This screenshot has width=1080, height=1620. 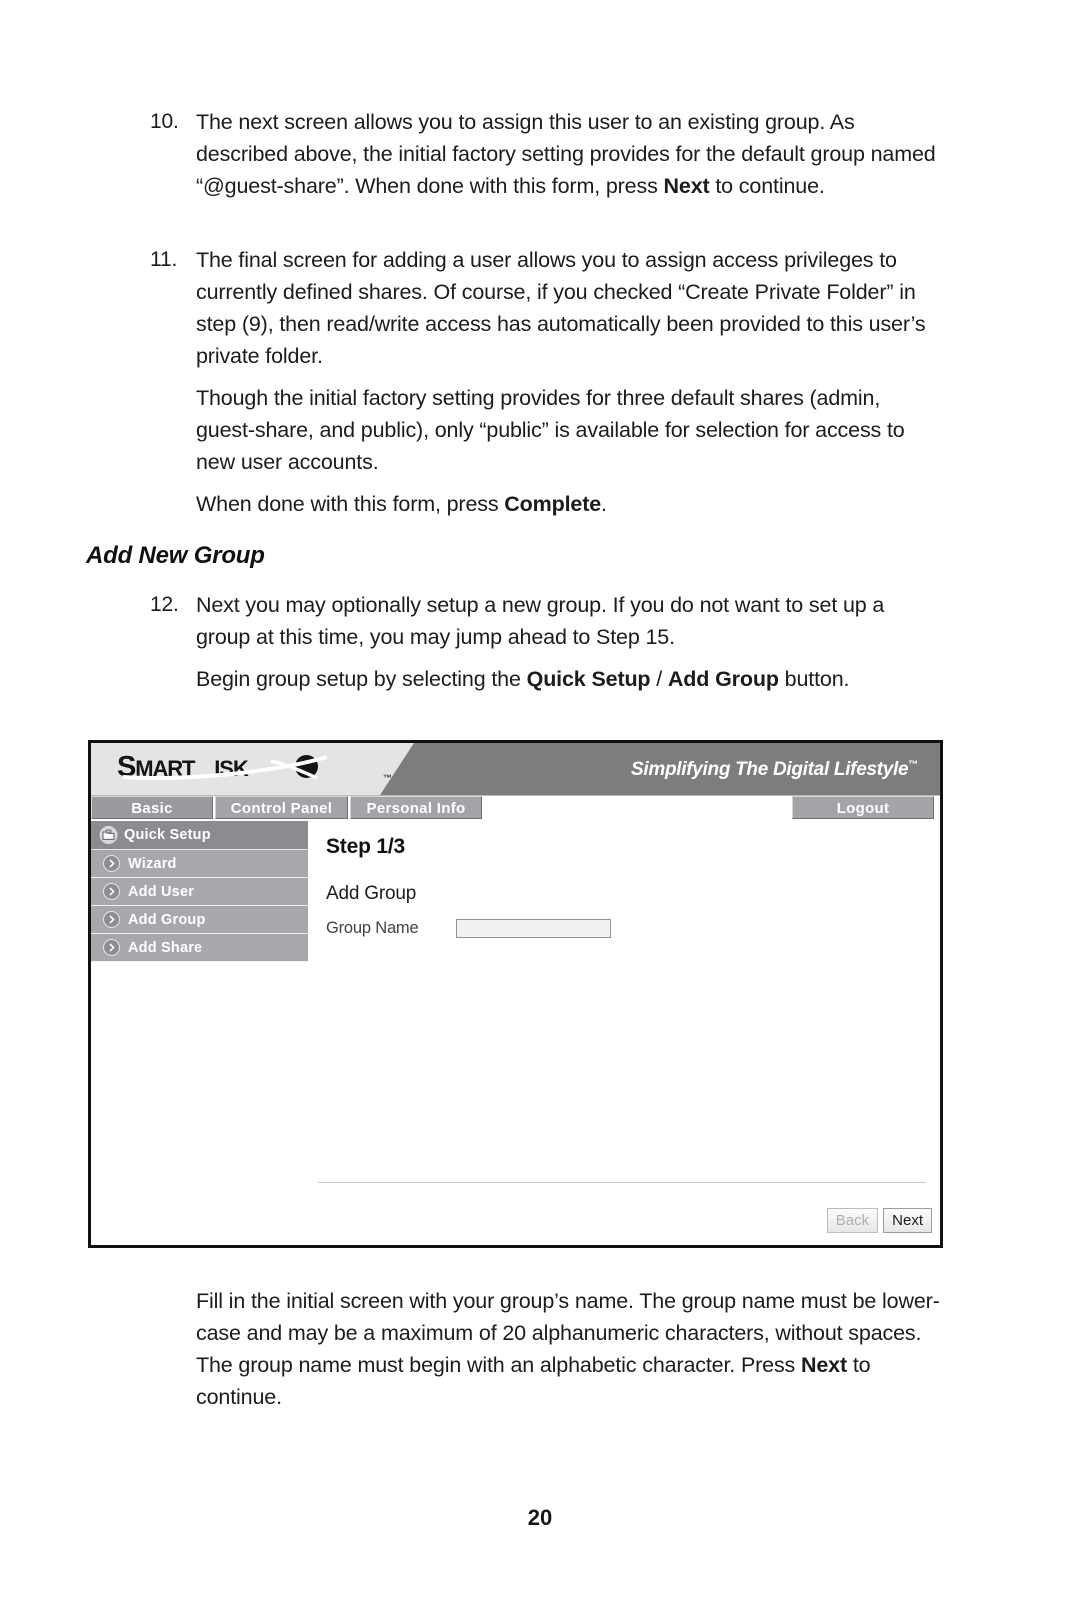 I want to click on logout-button: Logout, so click(x=863, y=807).